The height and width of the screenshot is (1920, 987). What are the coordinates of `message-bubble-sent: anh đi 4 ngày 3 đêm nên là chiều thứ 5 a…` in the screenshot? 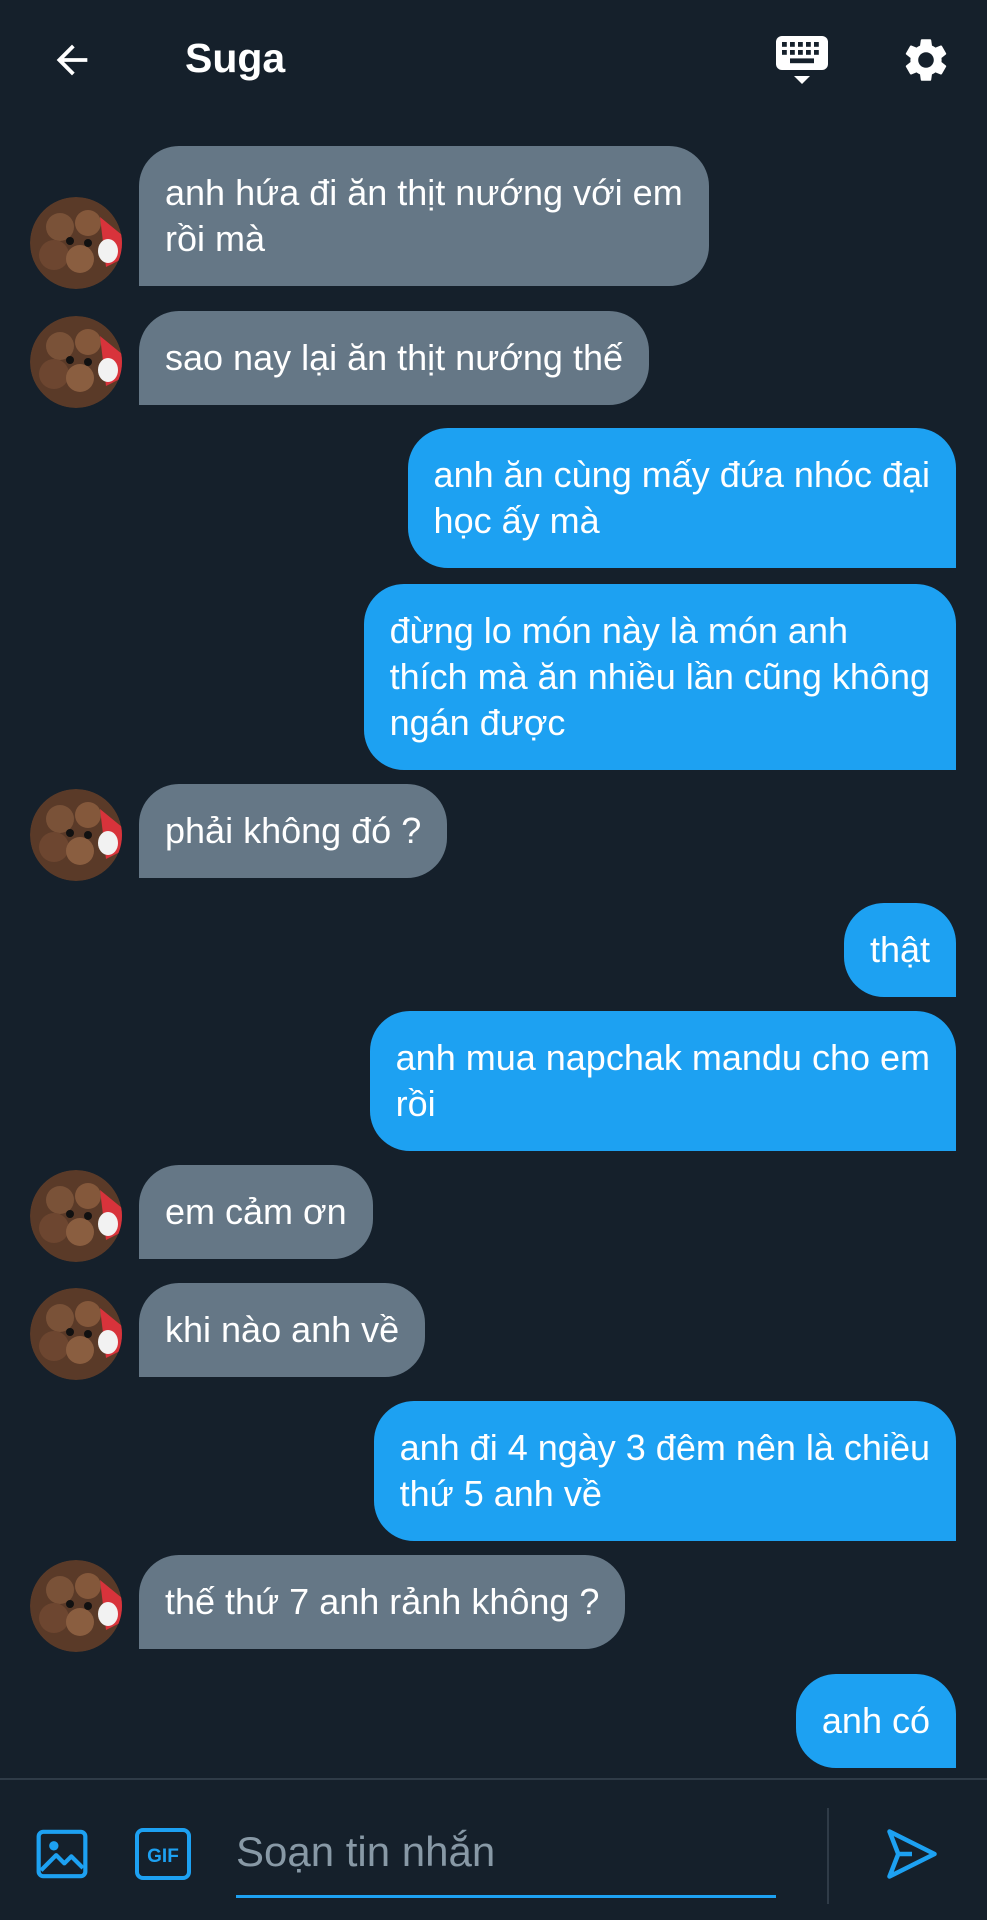 It's located at (664, 1471).